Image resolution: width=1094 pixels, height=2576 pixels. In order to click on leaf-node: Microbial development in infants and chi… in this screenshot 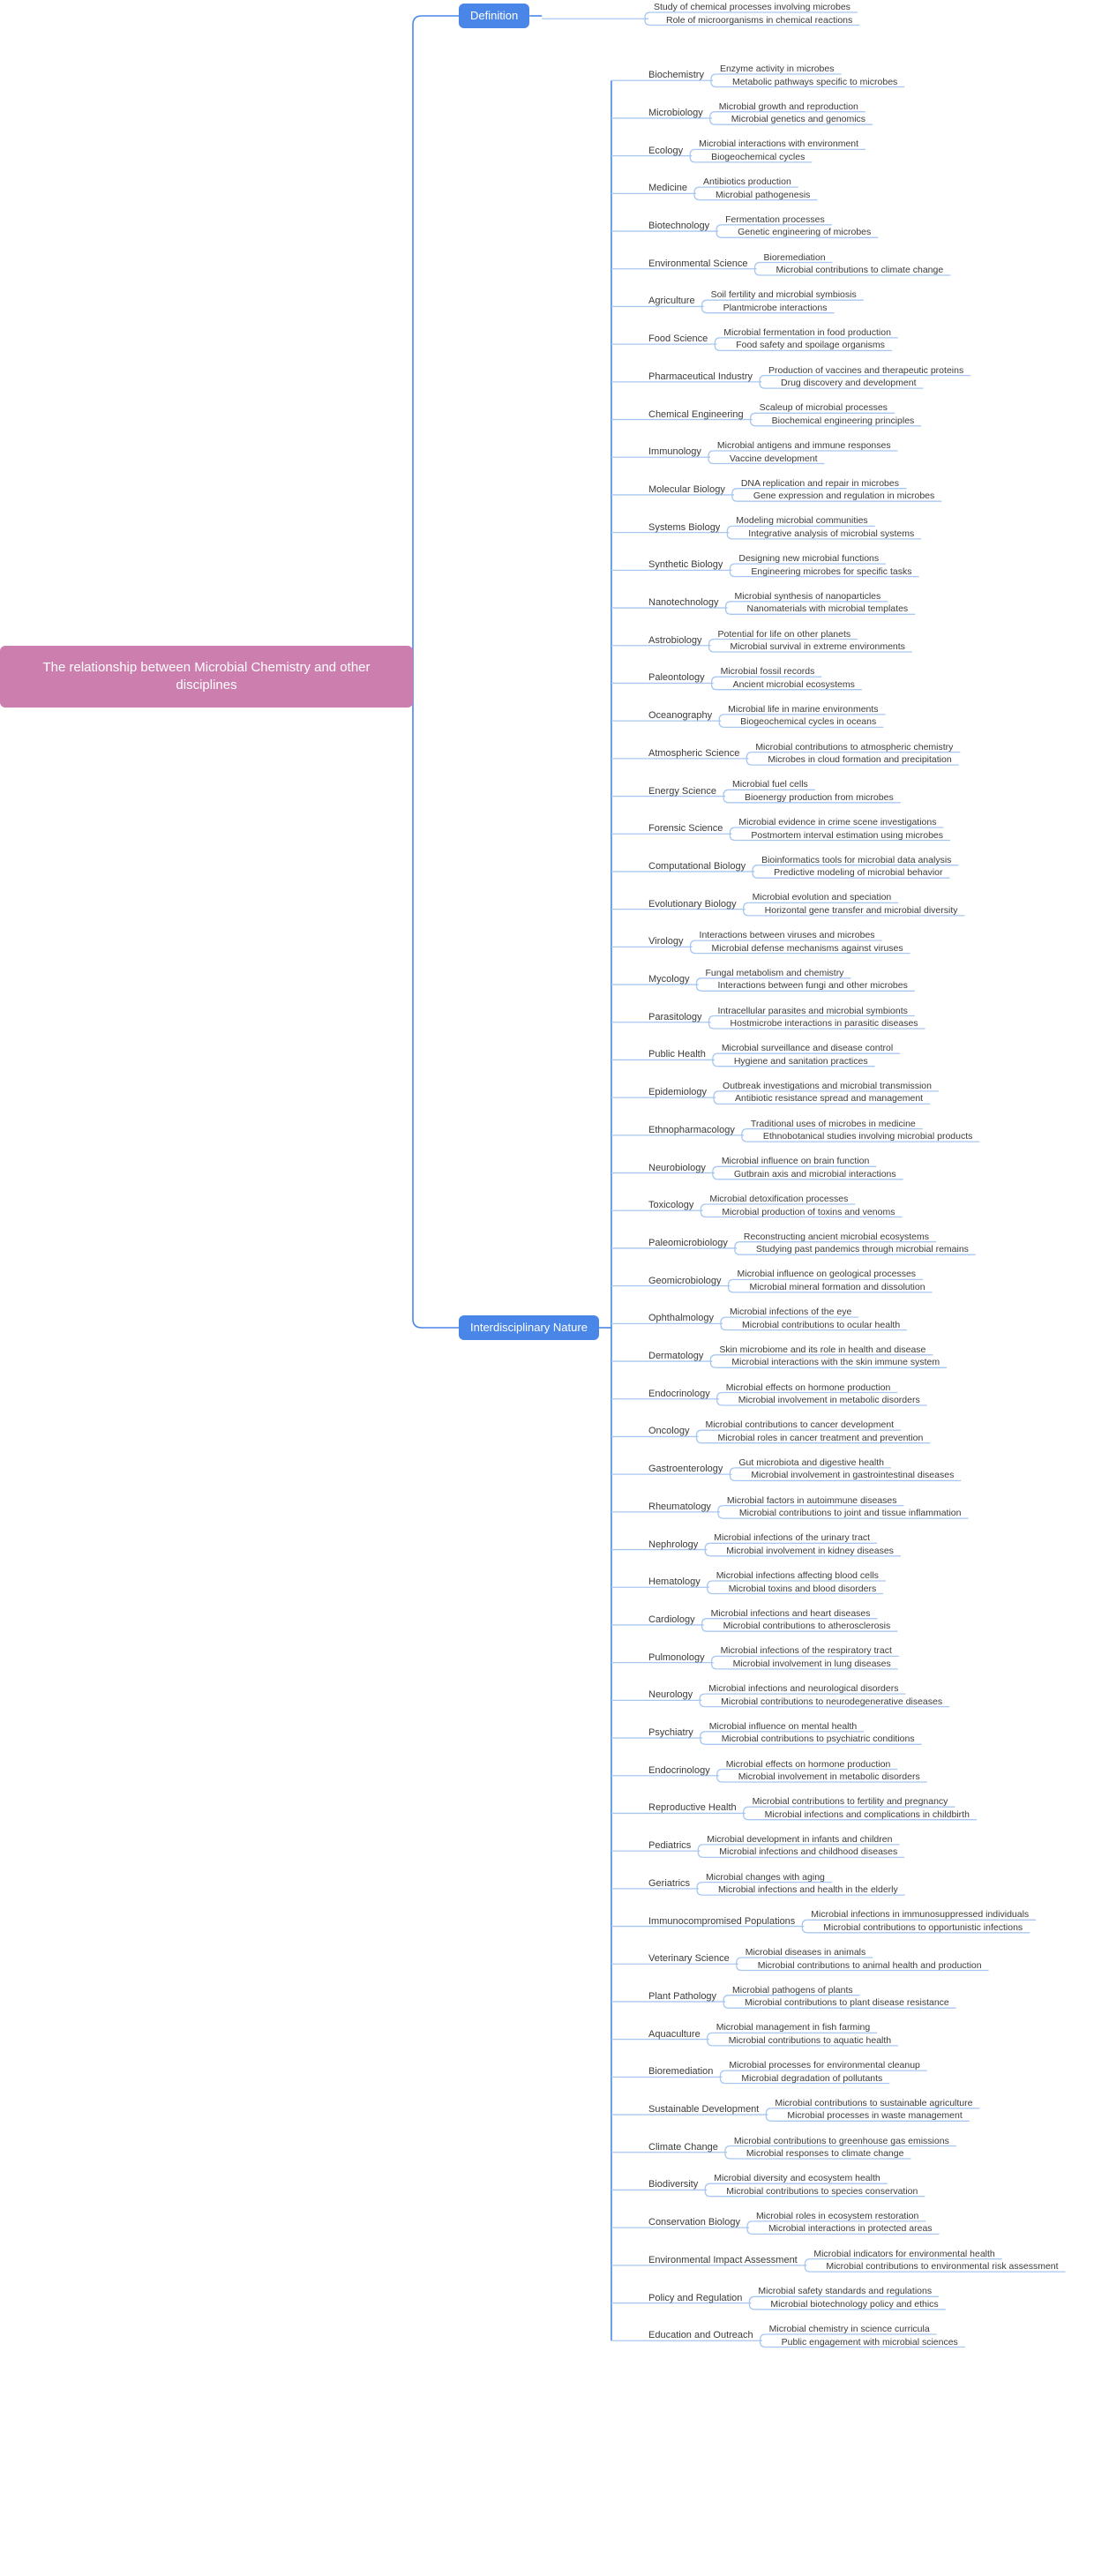, I will do `click(799, 1840)`.